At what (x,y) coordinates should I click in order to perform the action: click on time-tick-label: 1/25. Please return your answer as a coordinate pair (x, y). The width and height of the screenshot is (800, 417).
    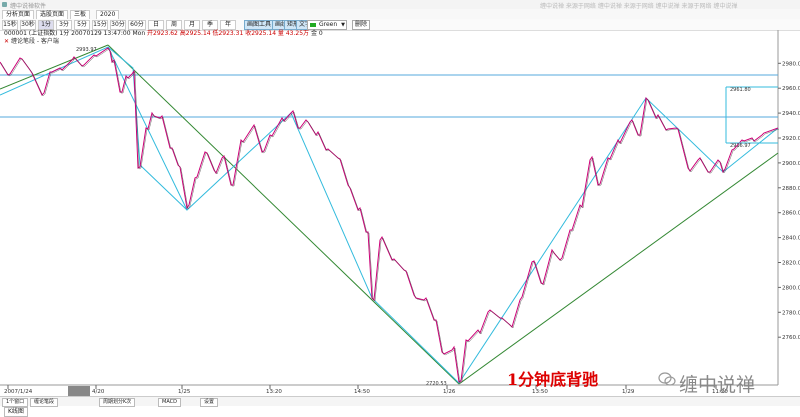
    Looking at the image, I should click on (184, 392).